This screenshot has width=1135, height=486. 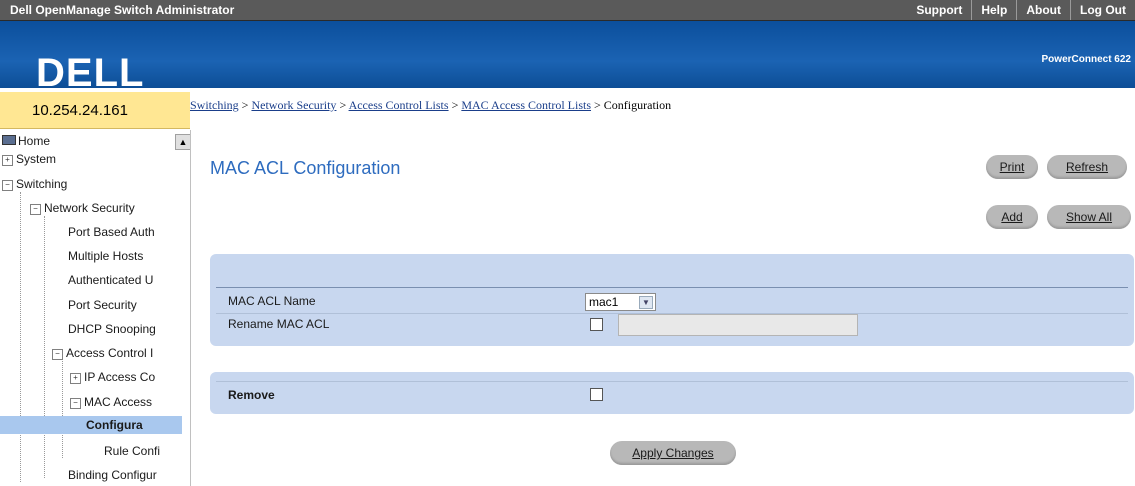 I want to click on nav-item-port-security: Port Security, so click(x=102, y=305).